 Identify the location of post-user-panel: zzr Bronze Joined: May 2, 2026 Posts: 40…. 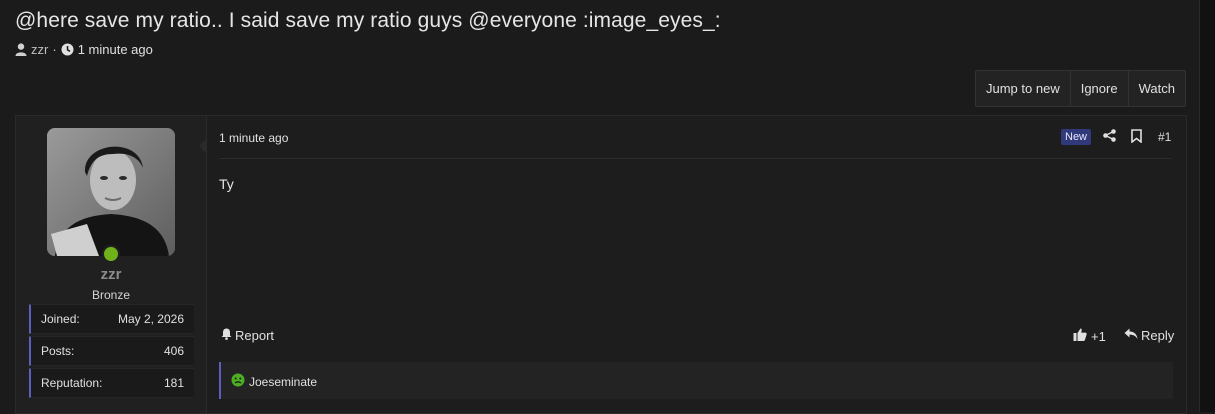
(111, 264).